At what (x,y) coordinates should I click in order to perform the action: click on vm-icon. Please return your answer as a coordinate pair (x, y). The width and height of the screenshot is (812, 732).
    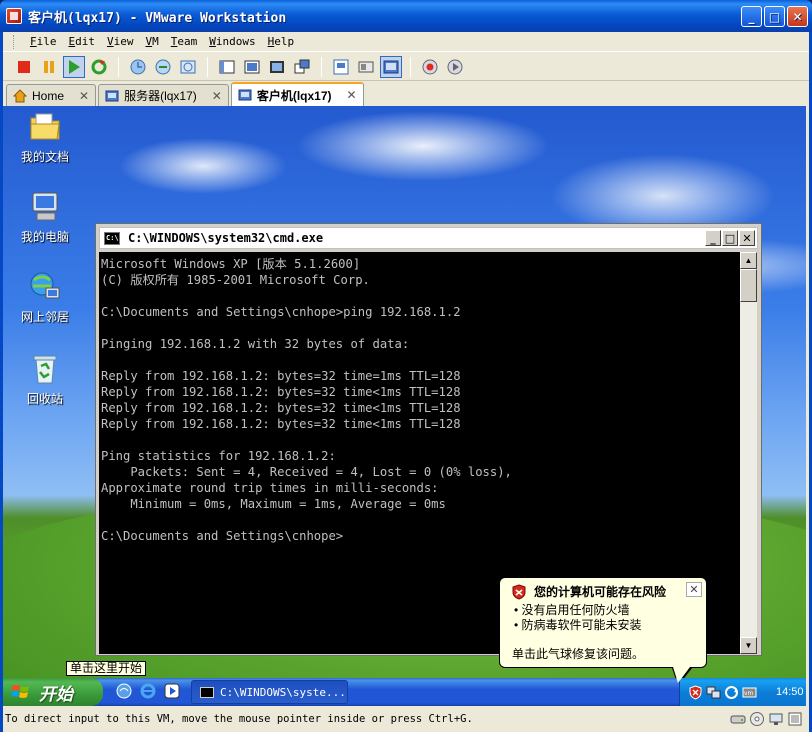
    Looking at the image, I should click on (245, 95).